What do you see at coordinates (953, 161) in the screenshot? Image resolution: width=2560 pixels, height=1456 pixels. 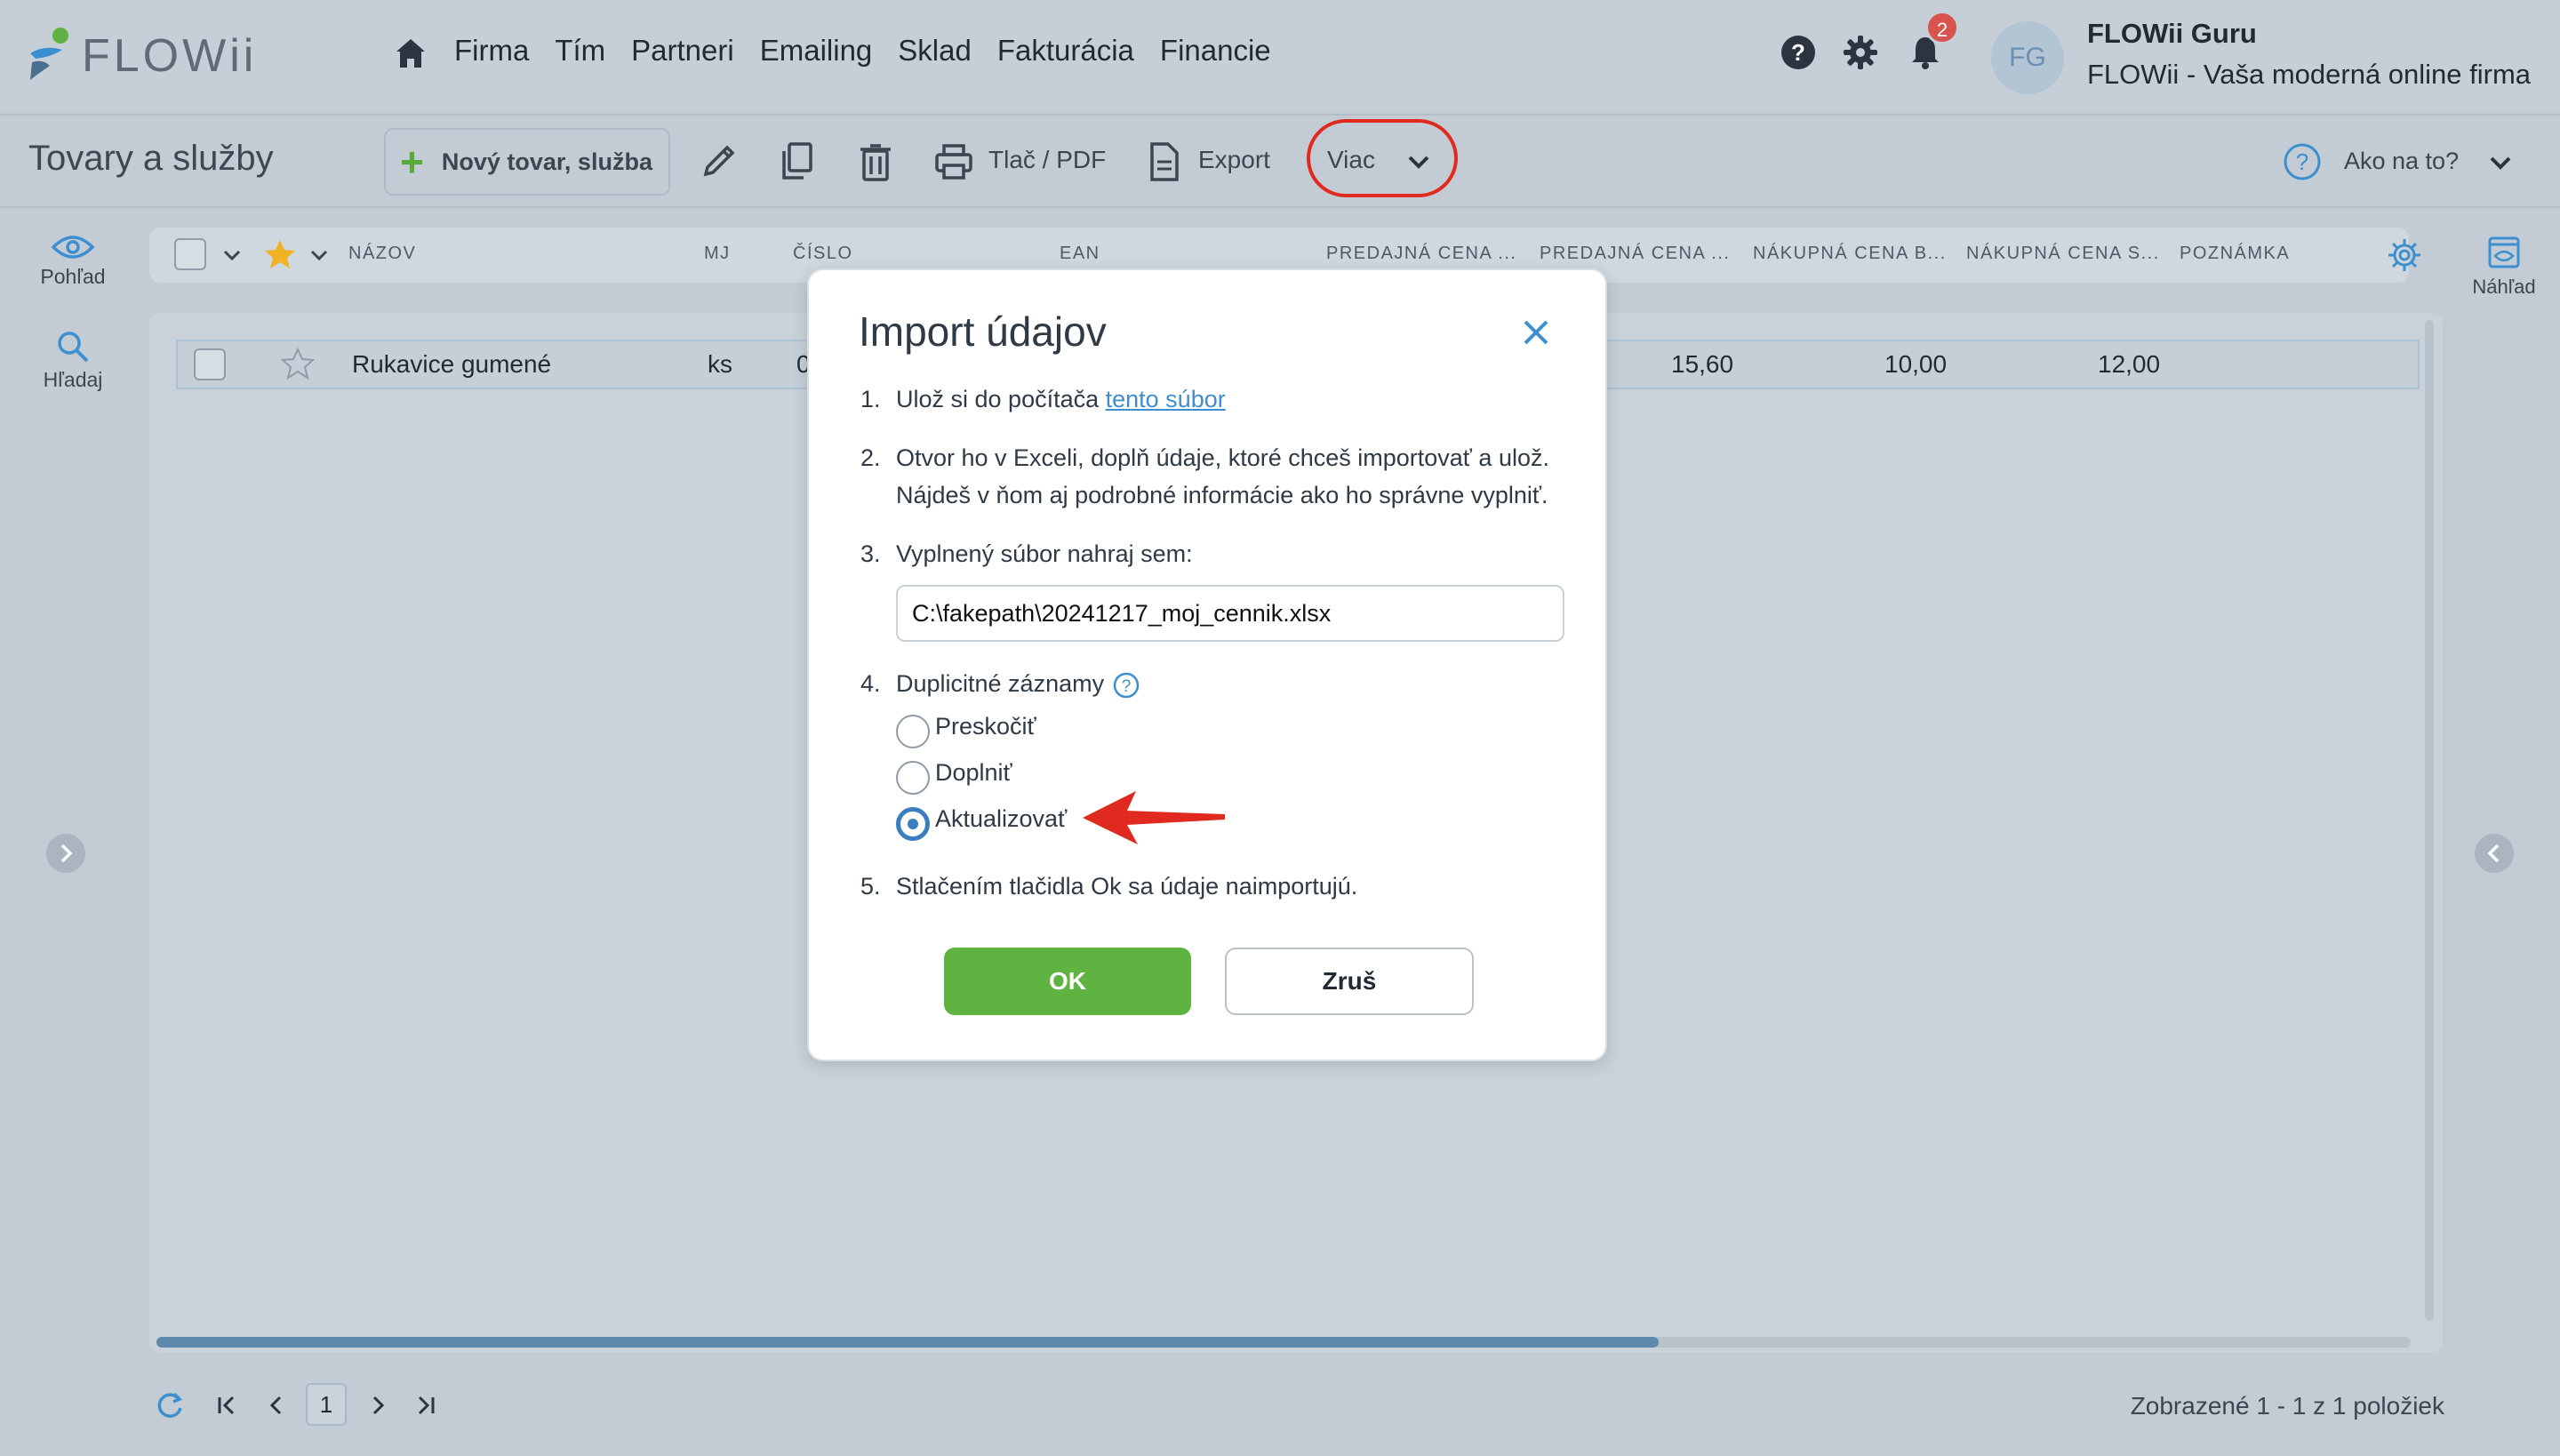 I see `print-icon` at bounding box center [953, 161].